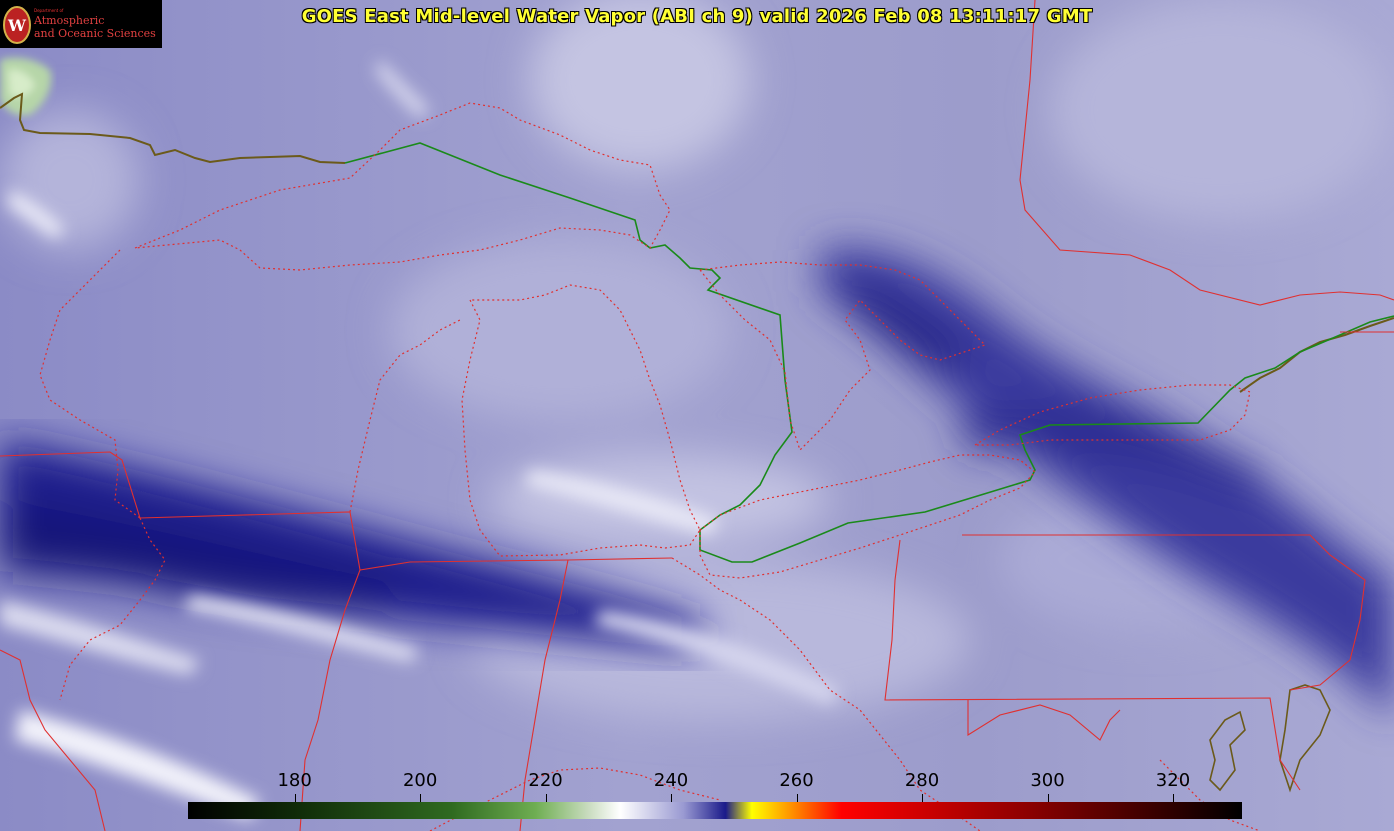 This screenshot has height=831, width=1394. I want to click on colorbar-tick-label: 300, so click(1047, 780).